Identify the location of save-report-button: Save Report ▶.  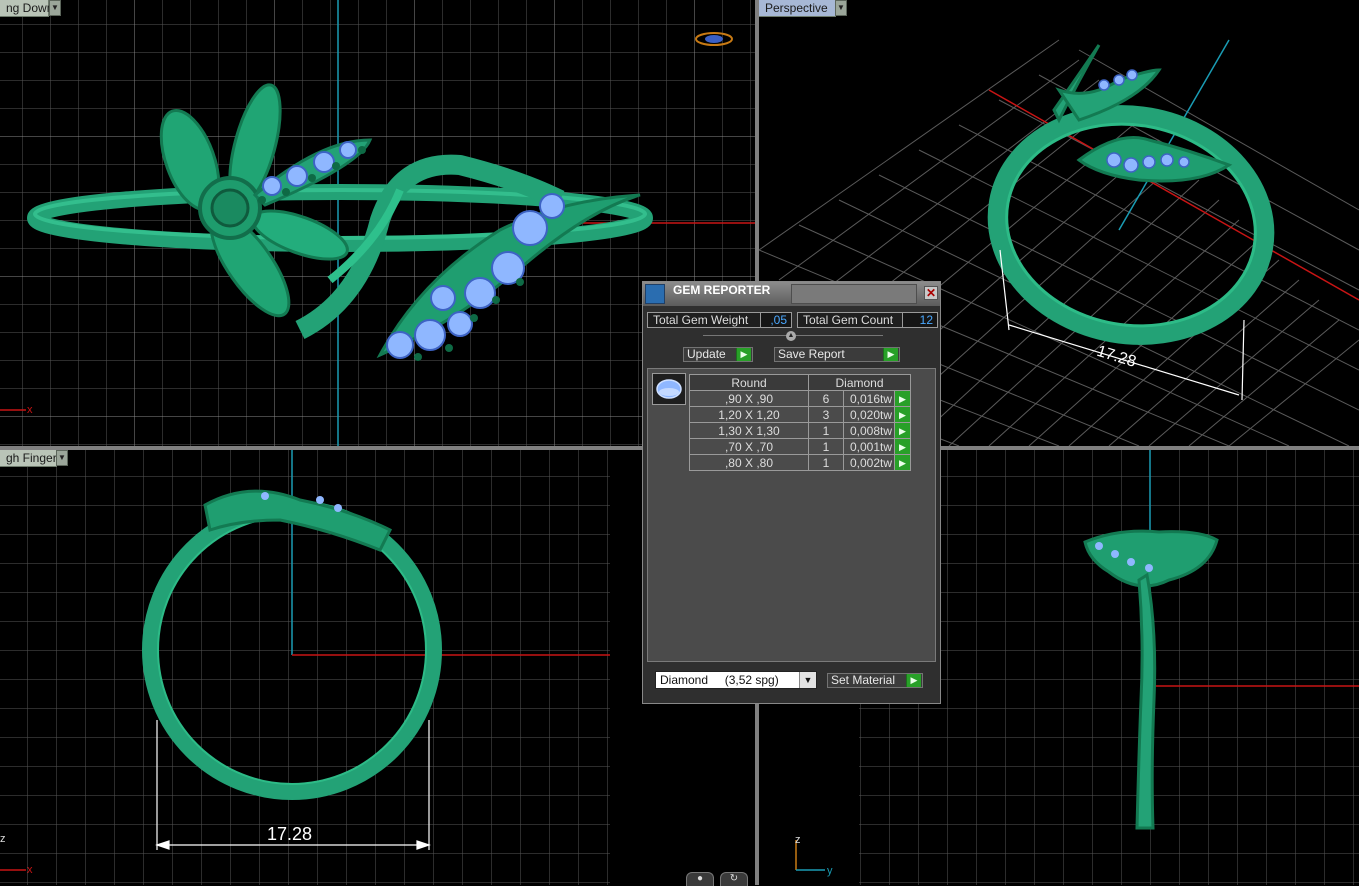
(837, 354).